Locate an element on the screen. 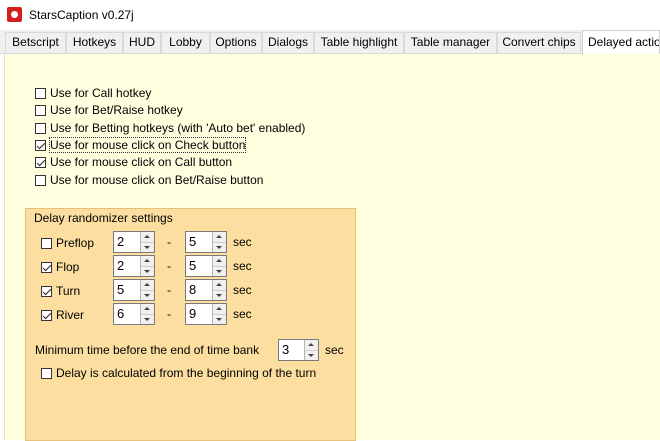 This screenshot has height=441, width=660. tab-hud: HUD is located at coordinates (142, 42).